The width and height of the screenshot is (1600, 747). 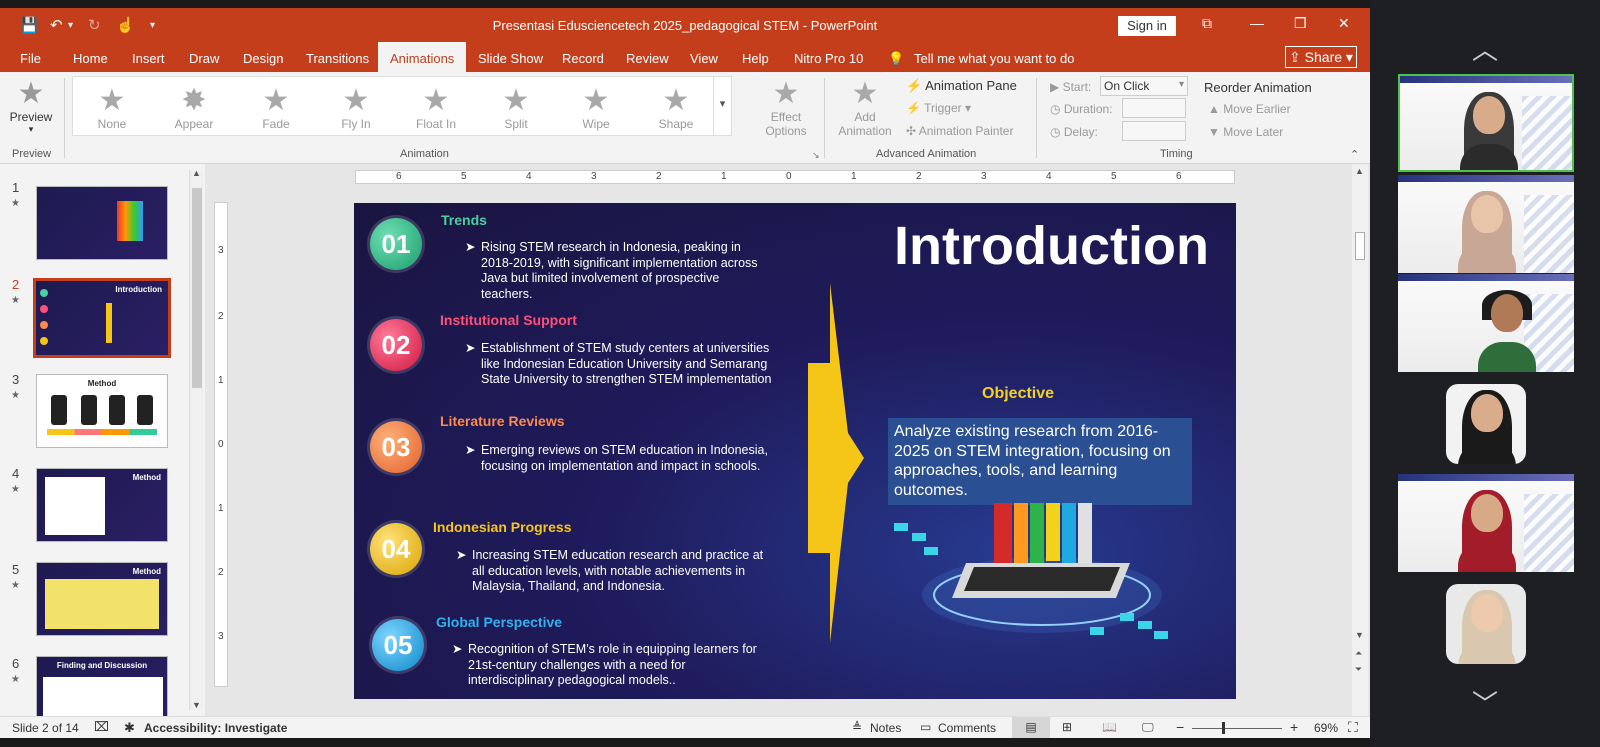 What do you see at coordinates (1354, 154) in the screenshot?
I see `collapse-ribbon-icon: ⌃` at bounding box center [1354, 154].